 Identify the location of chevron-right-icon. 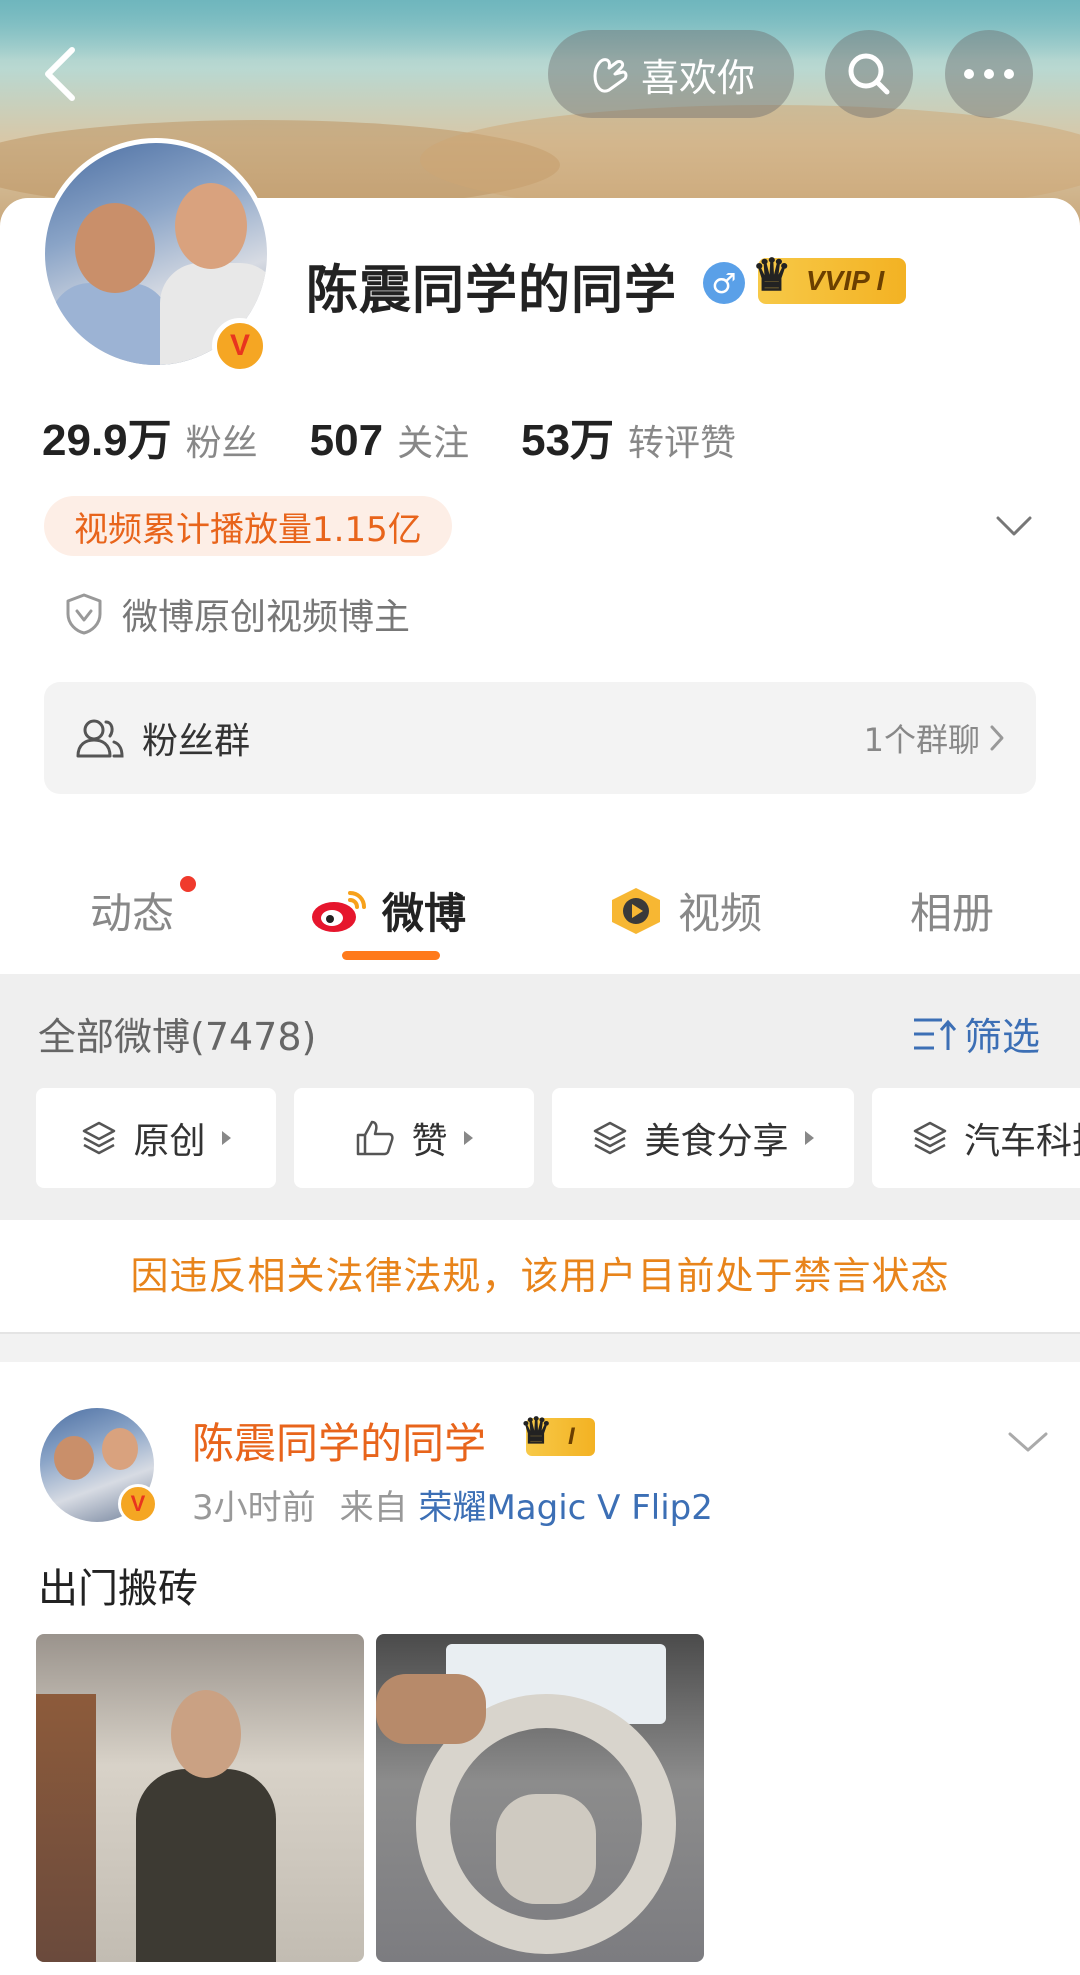
(997, 738).